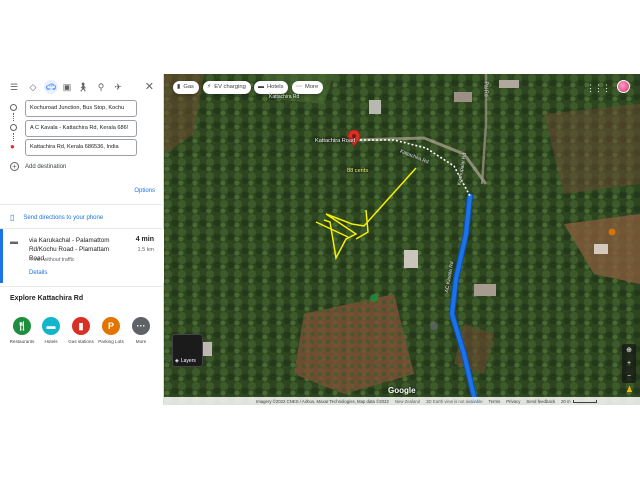  What do you see at coordinates (540, 401) in the screenshot?
I see `feedback-link: Send feedback` at bounding box center [540, 401].